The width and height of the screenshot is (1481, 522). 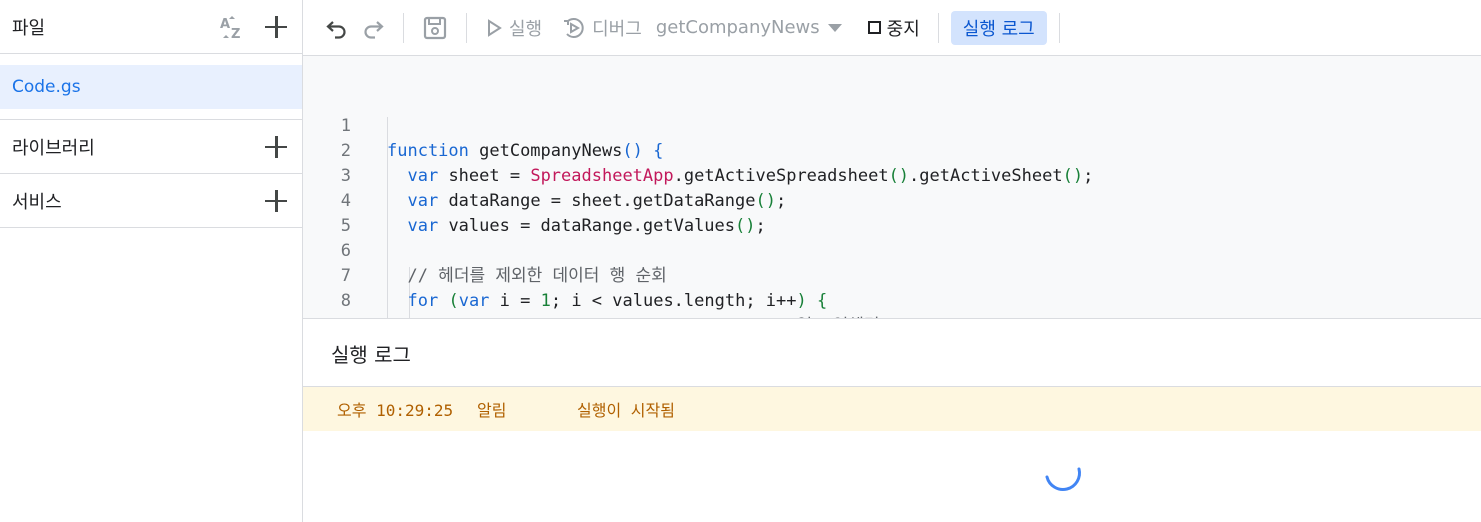 I want to click on sort-az-icon: A Z, so click(x=232, y=27).